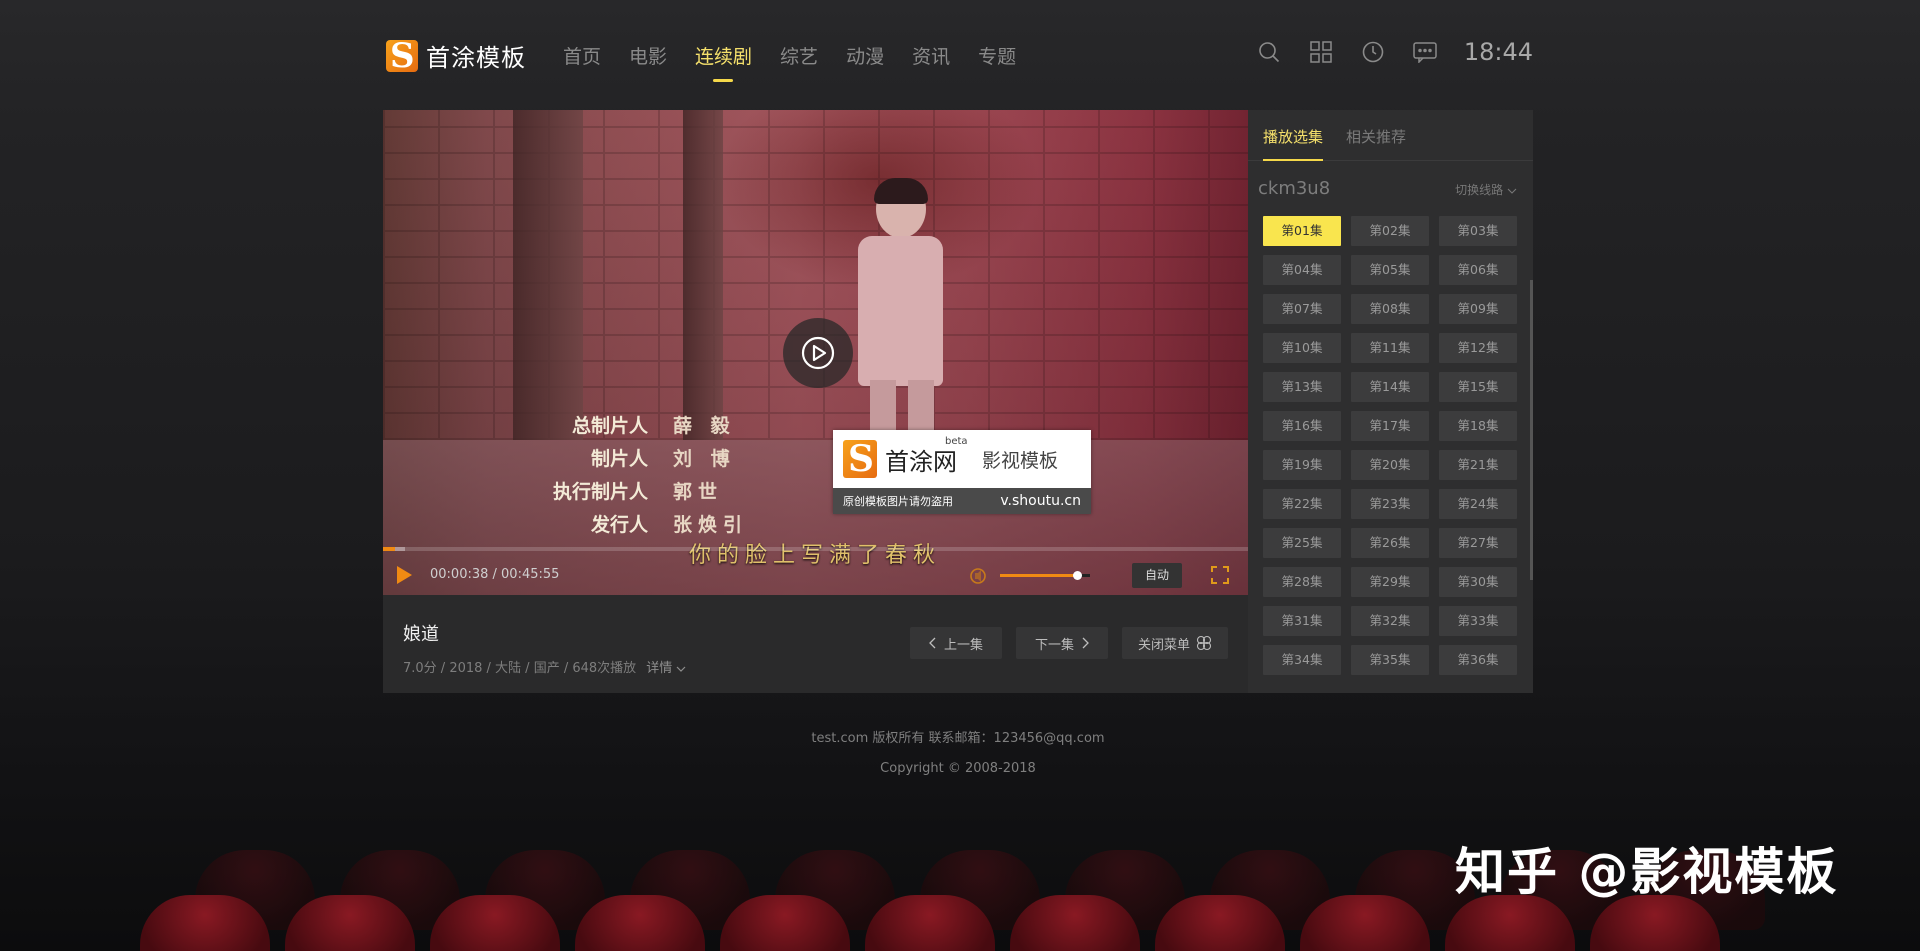 This screenshot has height=951, width=1920. I want to click on big-play-button, so click(818, 353).